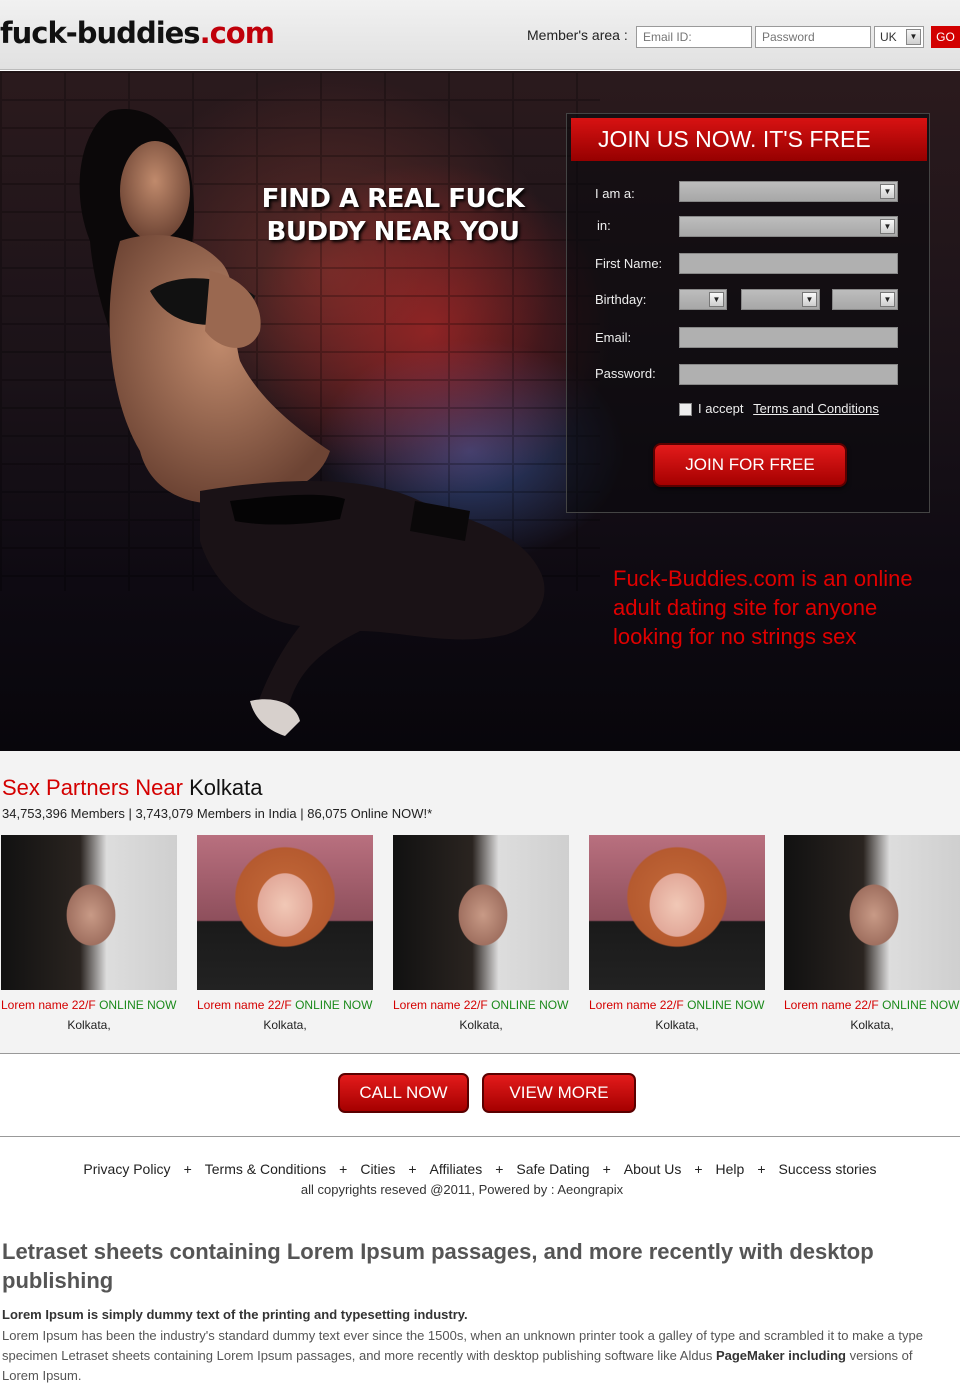  Describe the element at coordinates (393, 215) in the screenshot. I see `hero-headline: FIND A REAL FUCK BUDDY NEAR YOU` at that location.